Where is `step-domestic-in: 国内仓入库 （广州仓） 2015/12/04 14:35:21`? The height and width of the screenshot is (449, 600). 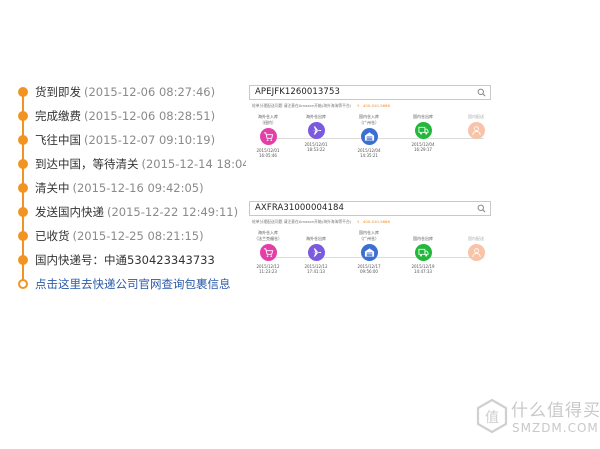 step-domestic-in: 国内仓入库 （广州仓） 2015/12/04 14:35:21 is located at coordinates (369, 136).